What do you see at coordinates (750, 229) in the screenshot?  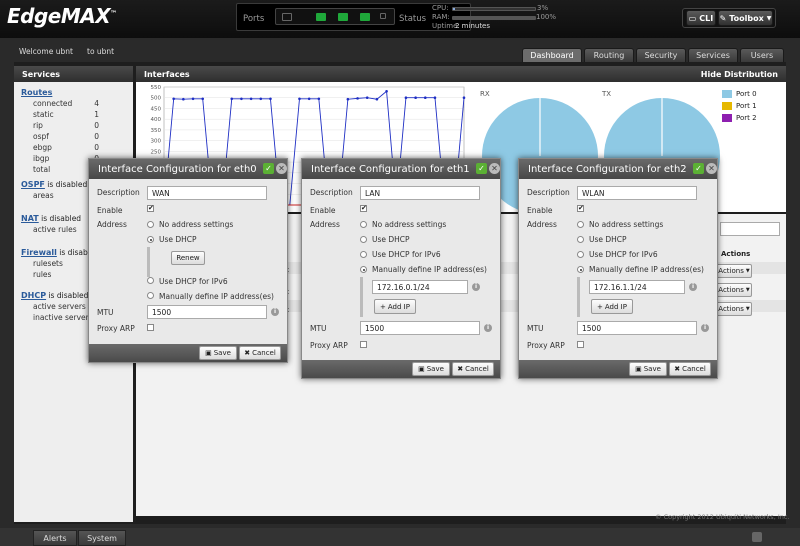 I see `search-input` at bounding box center [750, 229].